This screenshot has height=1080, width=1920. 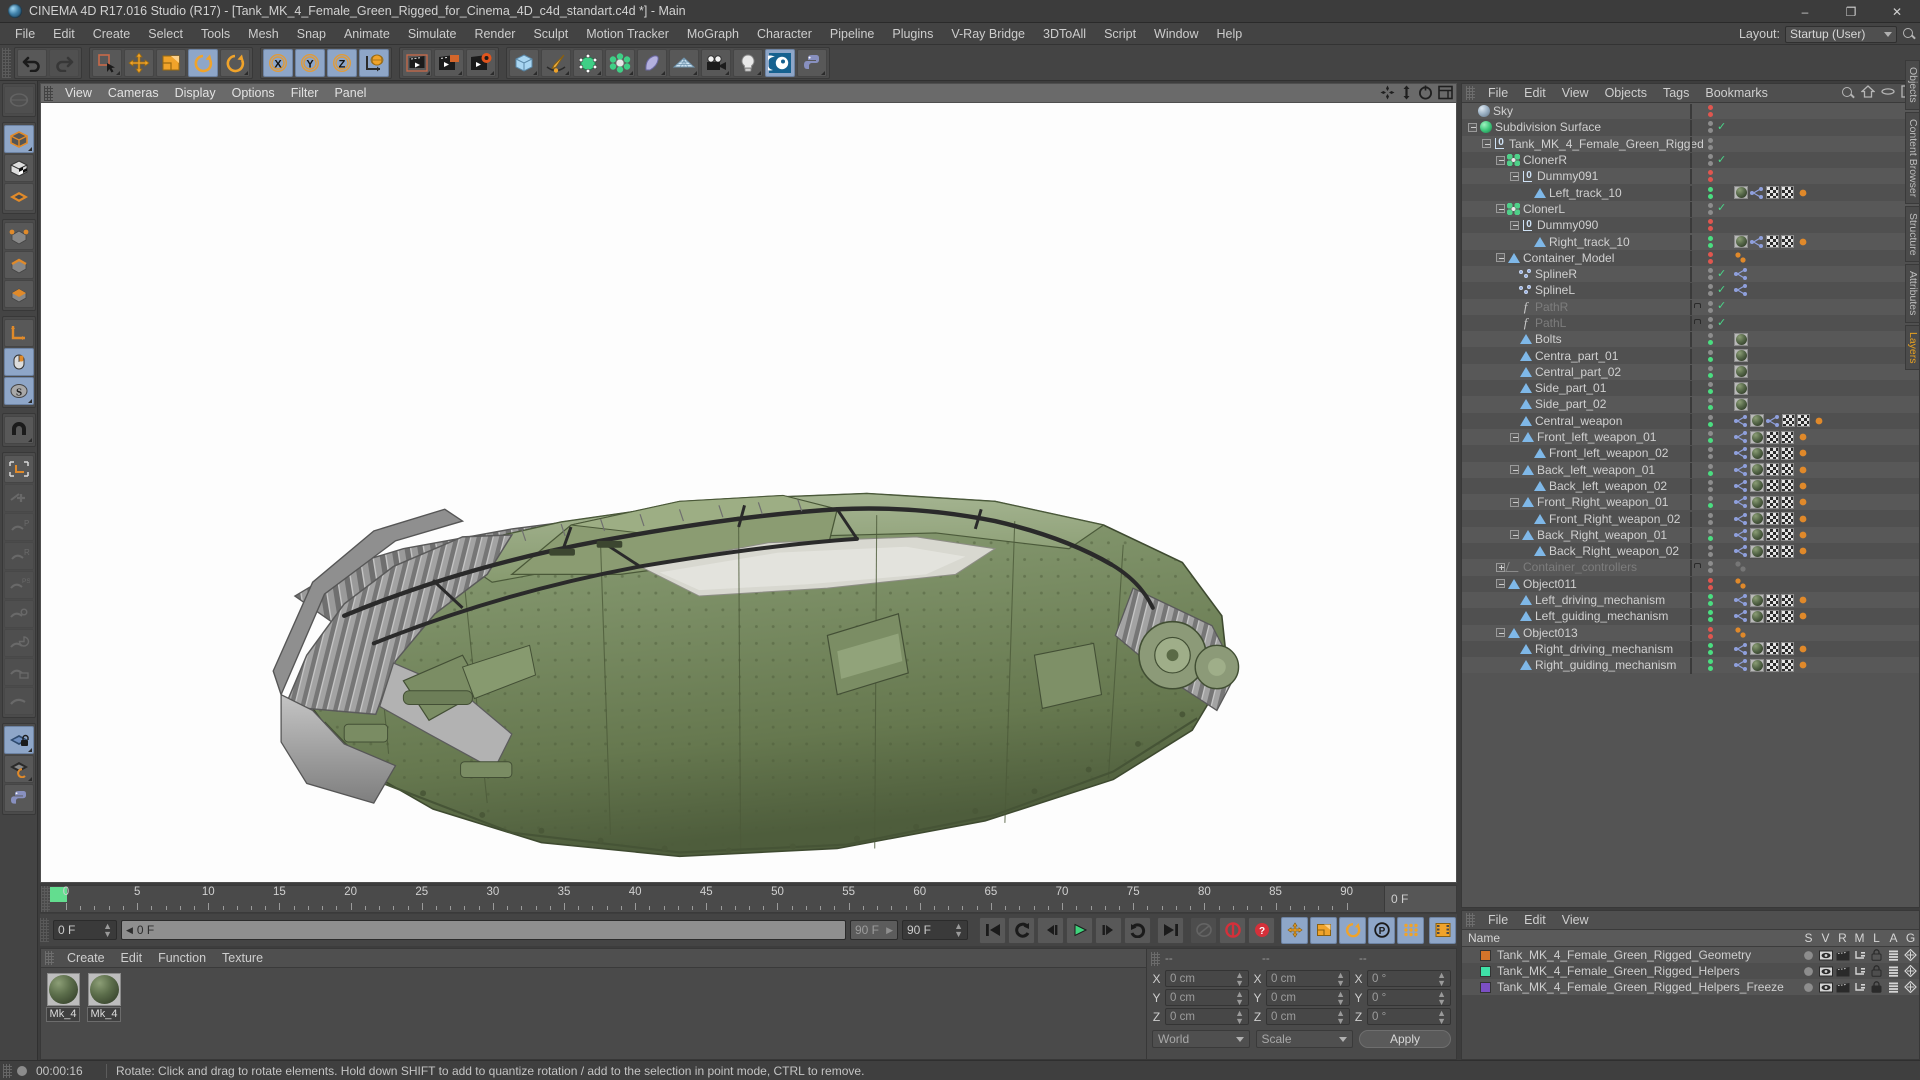 I want to click on apply-button: Apply, so click(x=1405, y=1039).